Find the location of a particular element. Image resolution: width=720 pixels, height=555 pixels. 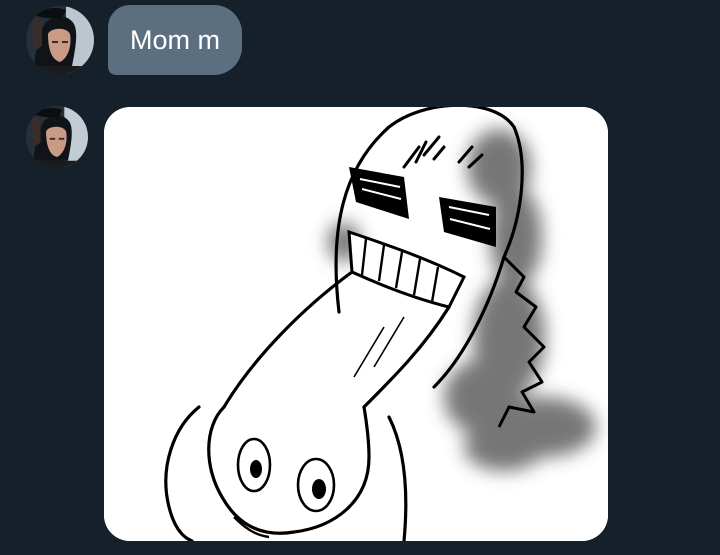

message-bubble: Mom m is located at coordinates (175, 40).